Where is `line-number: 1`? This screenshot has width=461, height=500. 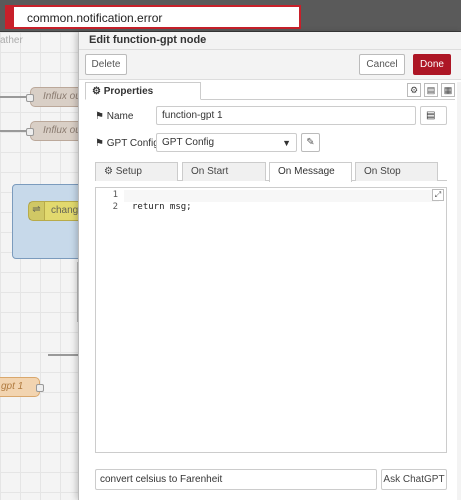
line-number: 1 is located at coordinates (115, 195).